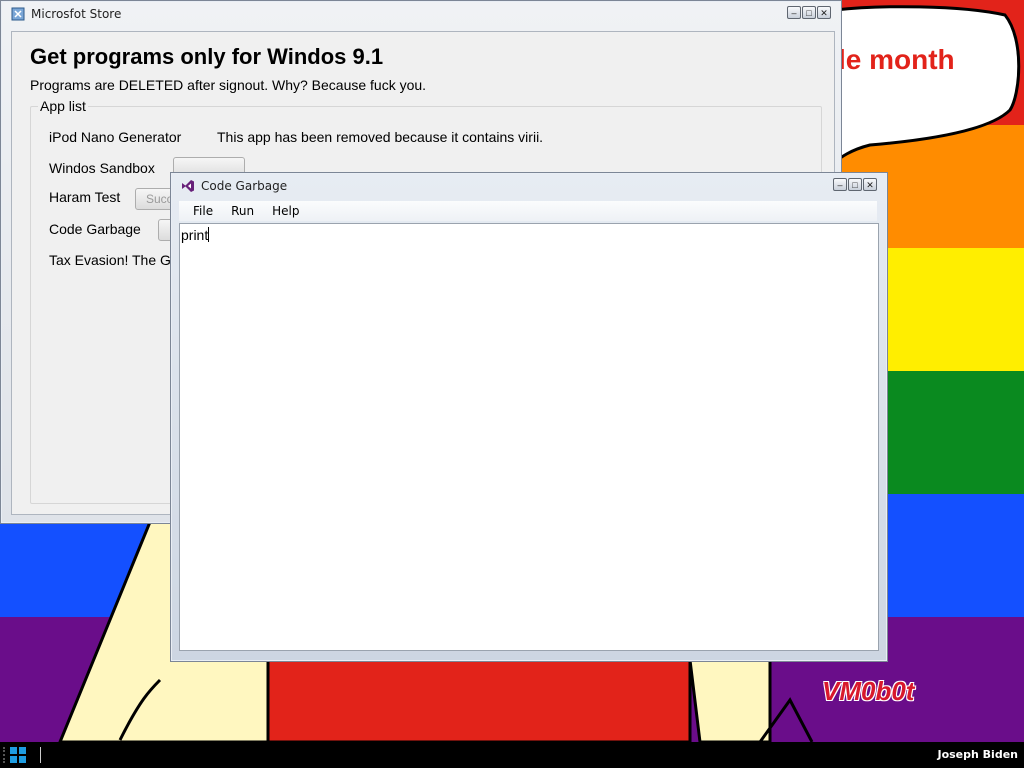  I want to click on app-row: Windos Sandbox, so click(147, 168).